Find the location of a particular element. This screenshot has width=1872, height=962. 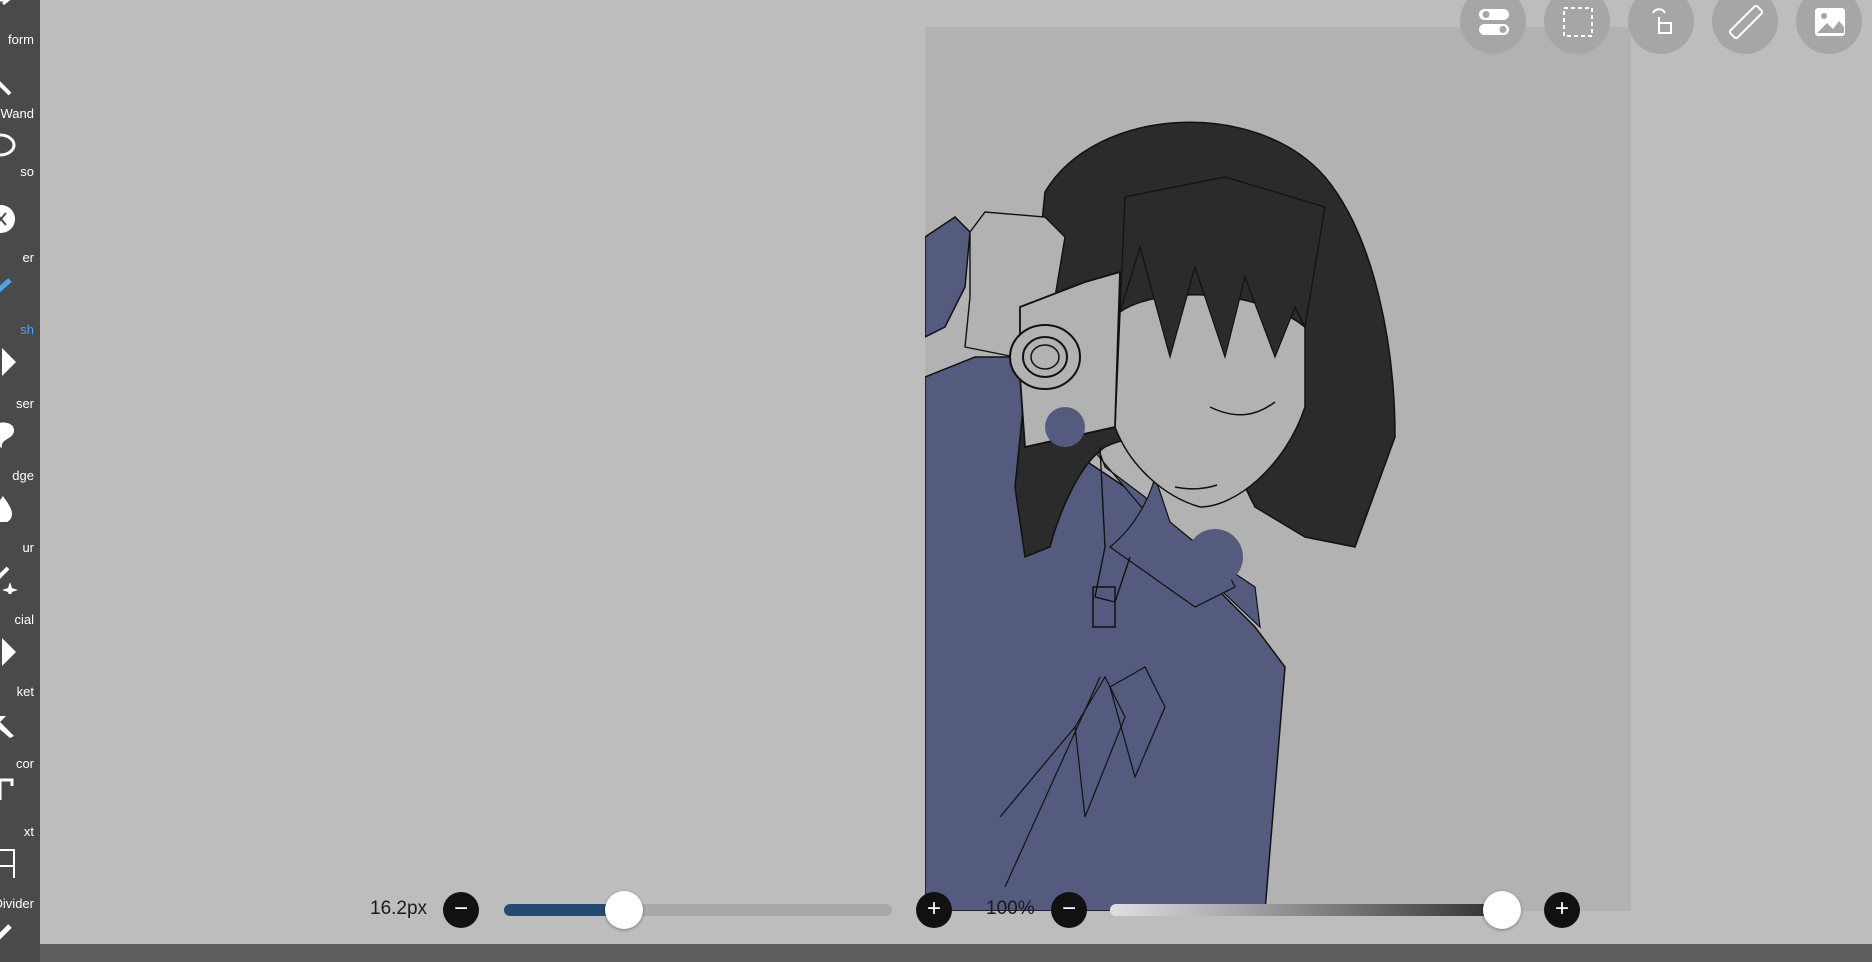

lasso-icon is located at coordinates (8, 145).